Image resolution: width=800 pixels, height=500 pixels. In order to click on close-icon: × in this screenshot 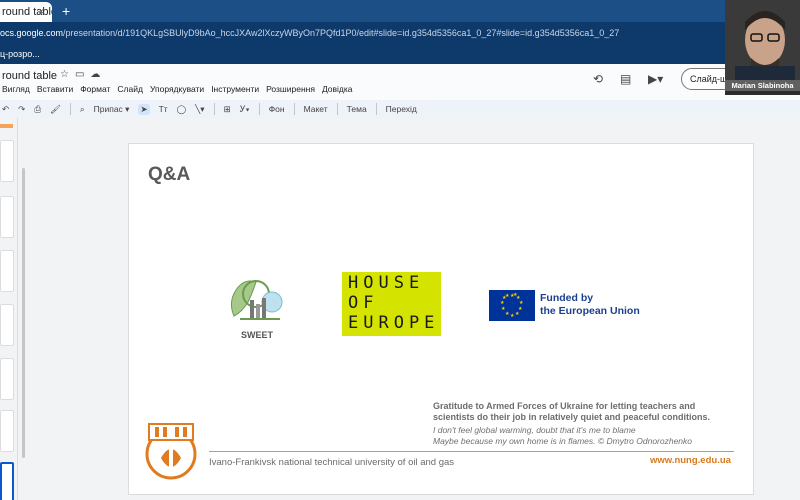, I will do `click(41, 12)`.